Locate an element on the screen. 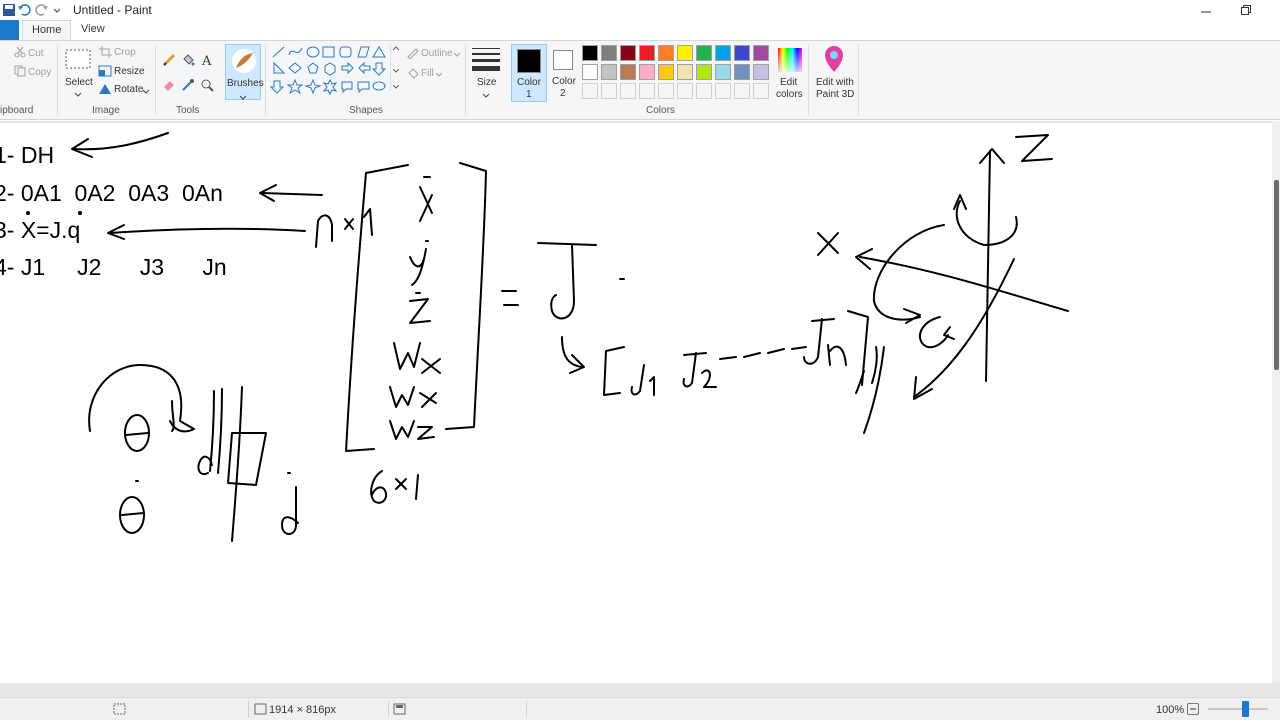 This screenshot has height=720, width=1280. outline-icon is located at coordinates (413, 54).